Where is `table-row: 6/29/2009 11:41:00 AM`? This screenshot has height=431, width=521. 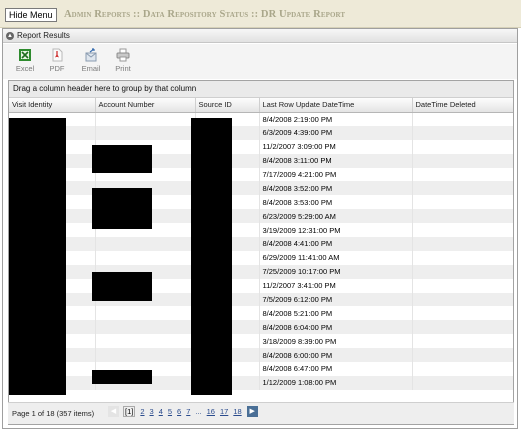 table-row: 6/29/2009 11:41:00 AM is located at coordinates (261, 257).